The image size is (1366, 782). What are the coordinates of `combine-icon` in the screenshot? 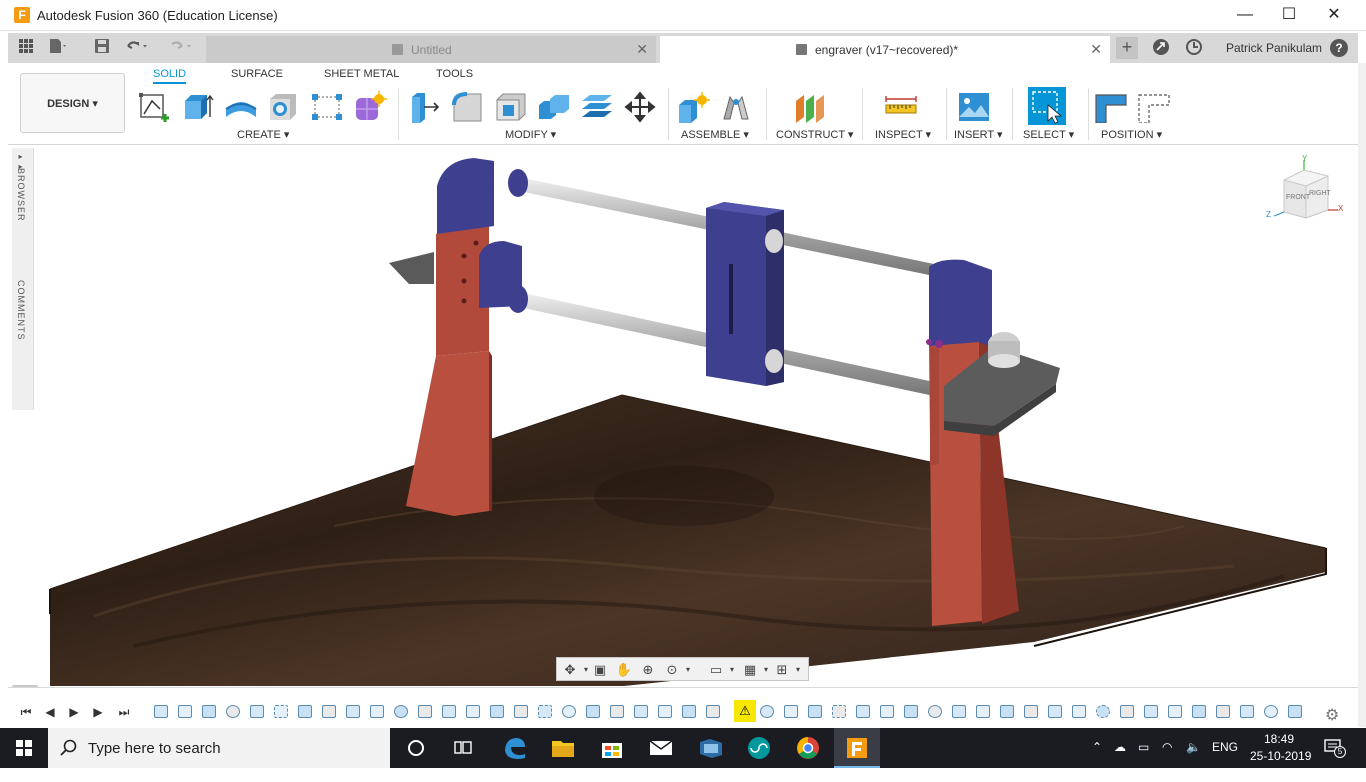 It's located at (554, 107).